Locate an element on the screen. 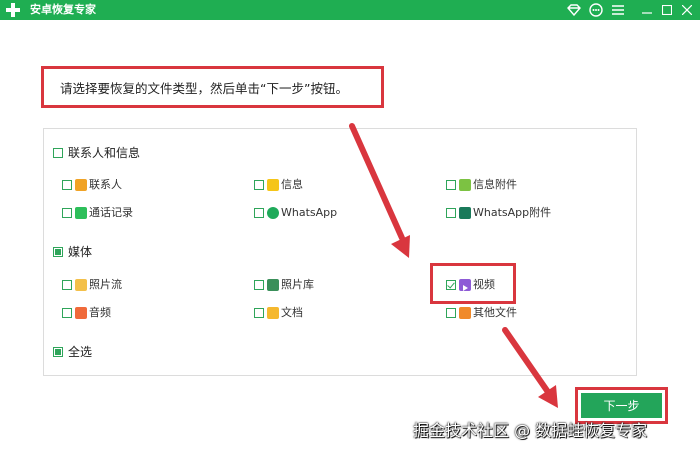 This screenshot has height=456, width=700. checkbox-media-group is located at coordinates (58, 252).